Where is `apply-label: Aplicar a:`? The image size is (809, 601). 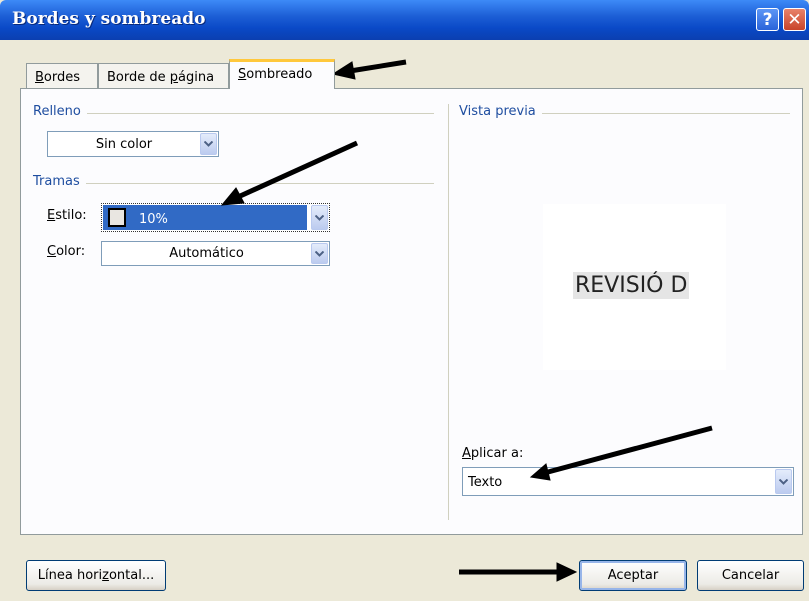 apply-label: Aplicar a: is located at coordinates (493, 453).